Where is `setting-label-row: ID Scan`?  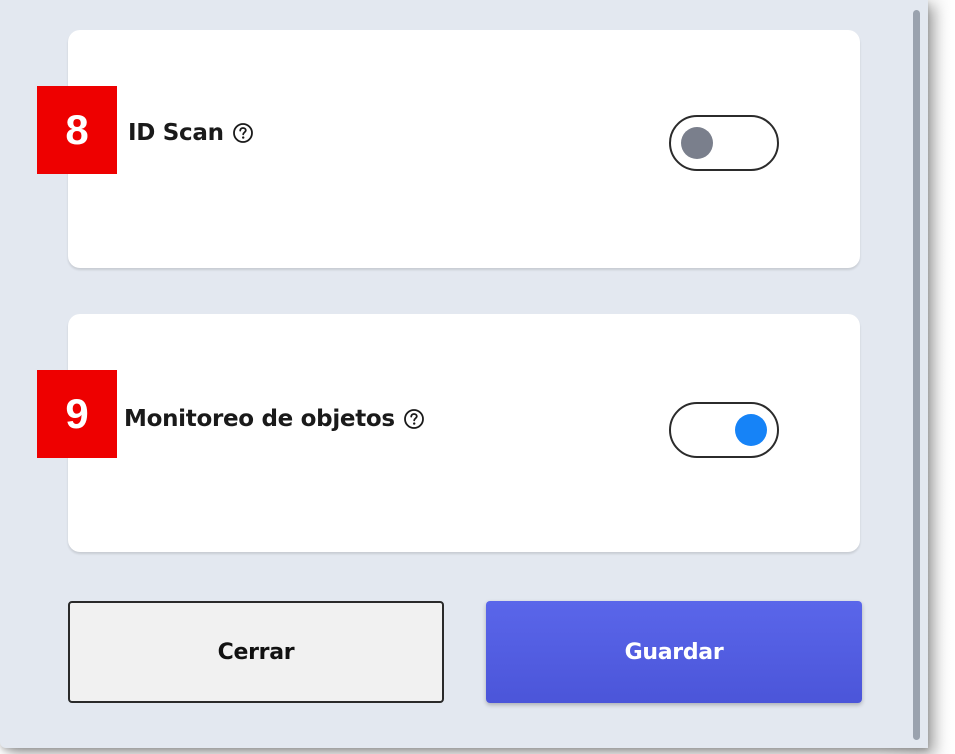 setting-label-row: ID Scan is located at coordinates (191, 133).